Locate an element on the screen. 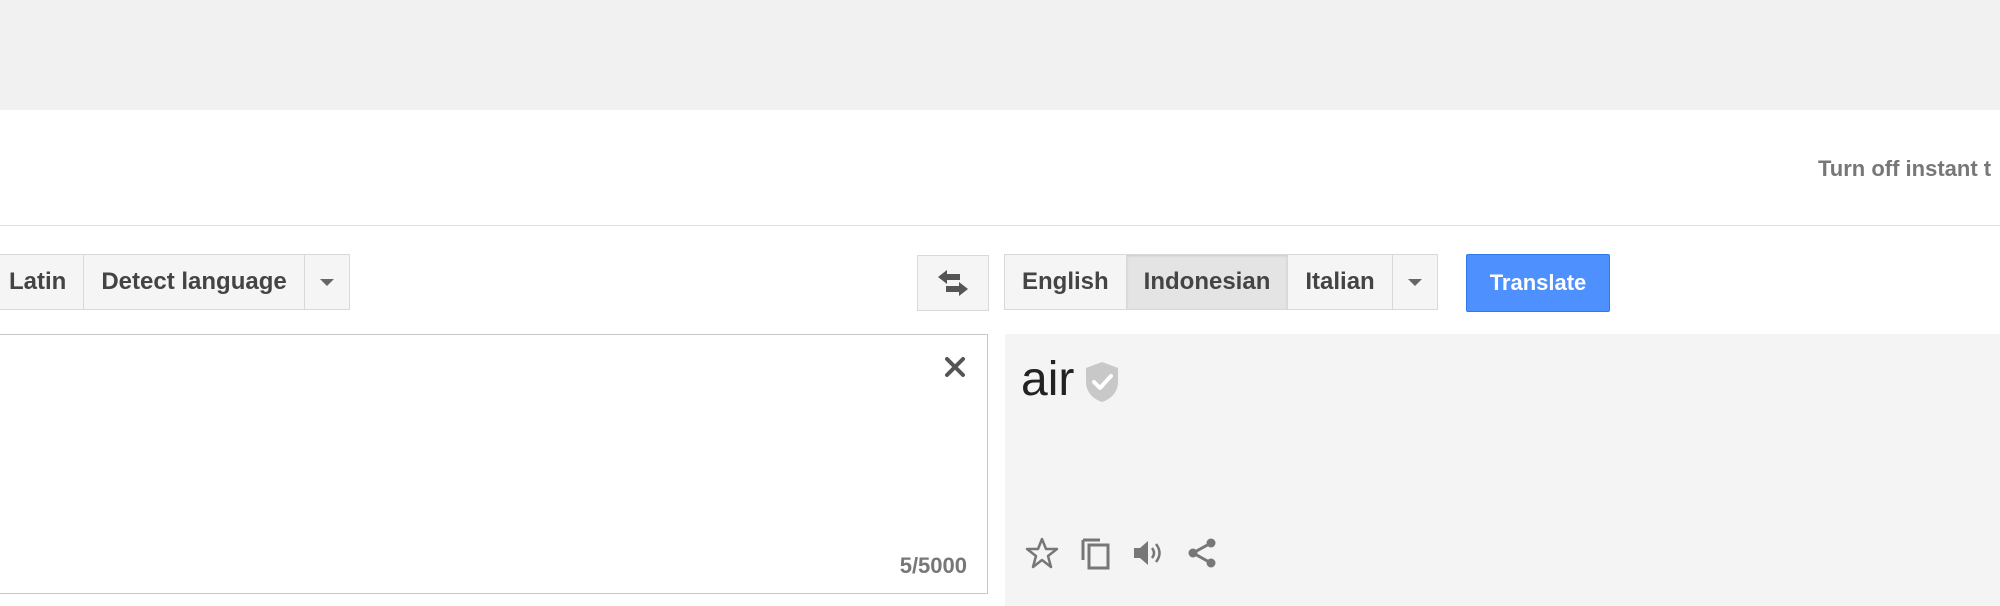  copy-icon is located at coordinates (1095, 554).